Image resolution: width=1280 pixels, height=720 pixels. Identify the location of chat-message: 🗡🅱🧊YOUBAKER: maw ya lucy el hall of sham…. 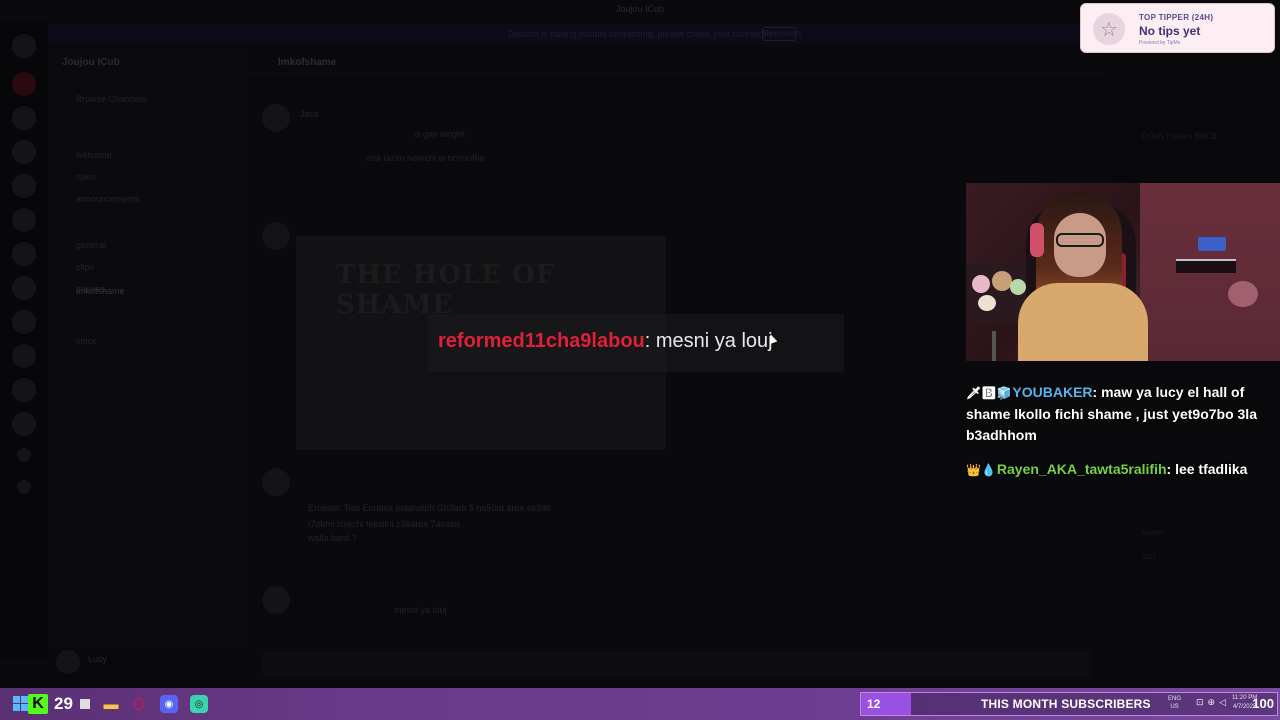
(1111, 413).